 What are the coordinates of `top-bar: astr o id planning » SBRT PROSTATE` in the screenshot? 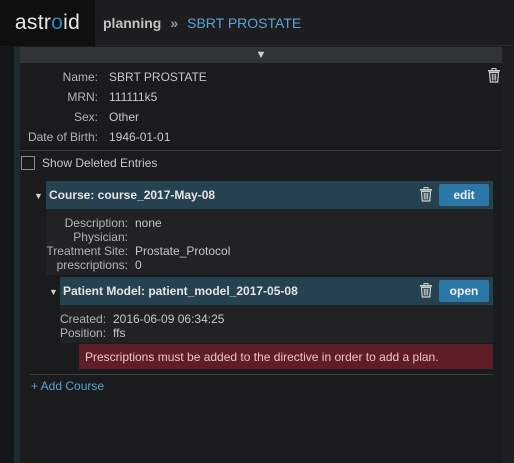 It's located at (257, 23).